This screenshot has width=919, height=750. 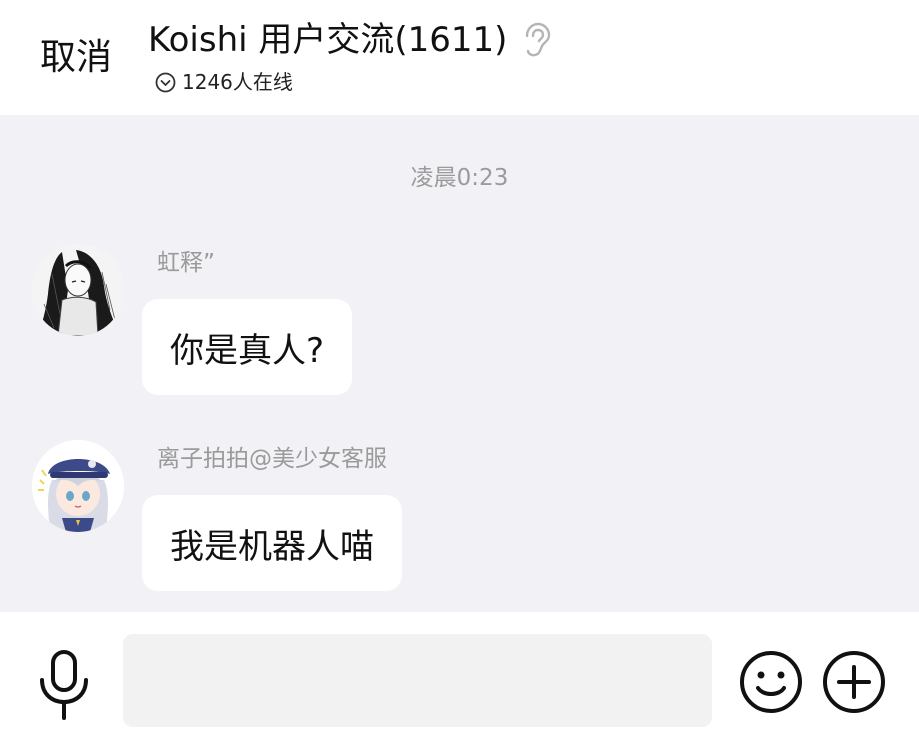 I want to click on online-status: 1246人在线, so click(x=224, y=82).